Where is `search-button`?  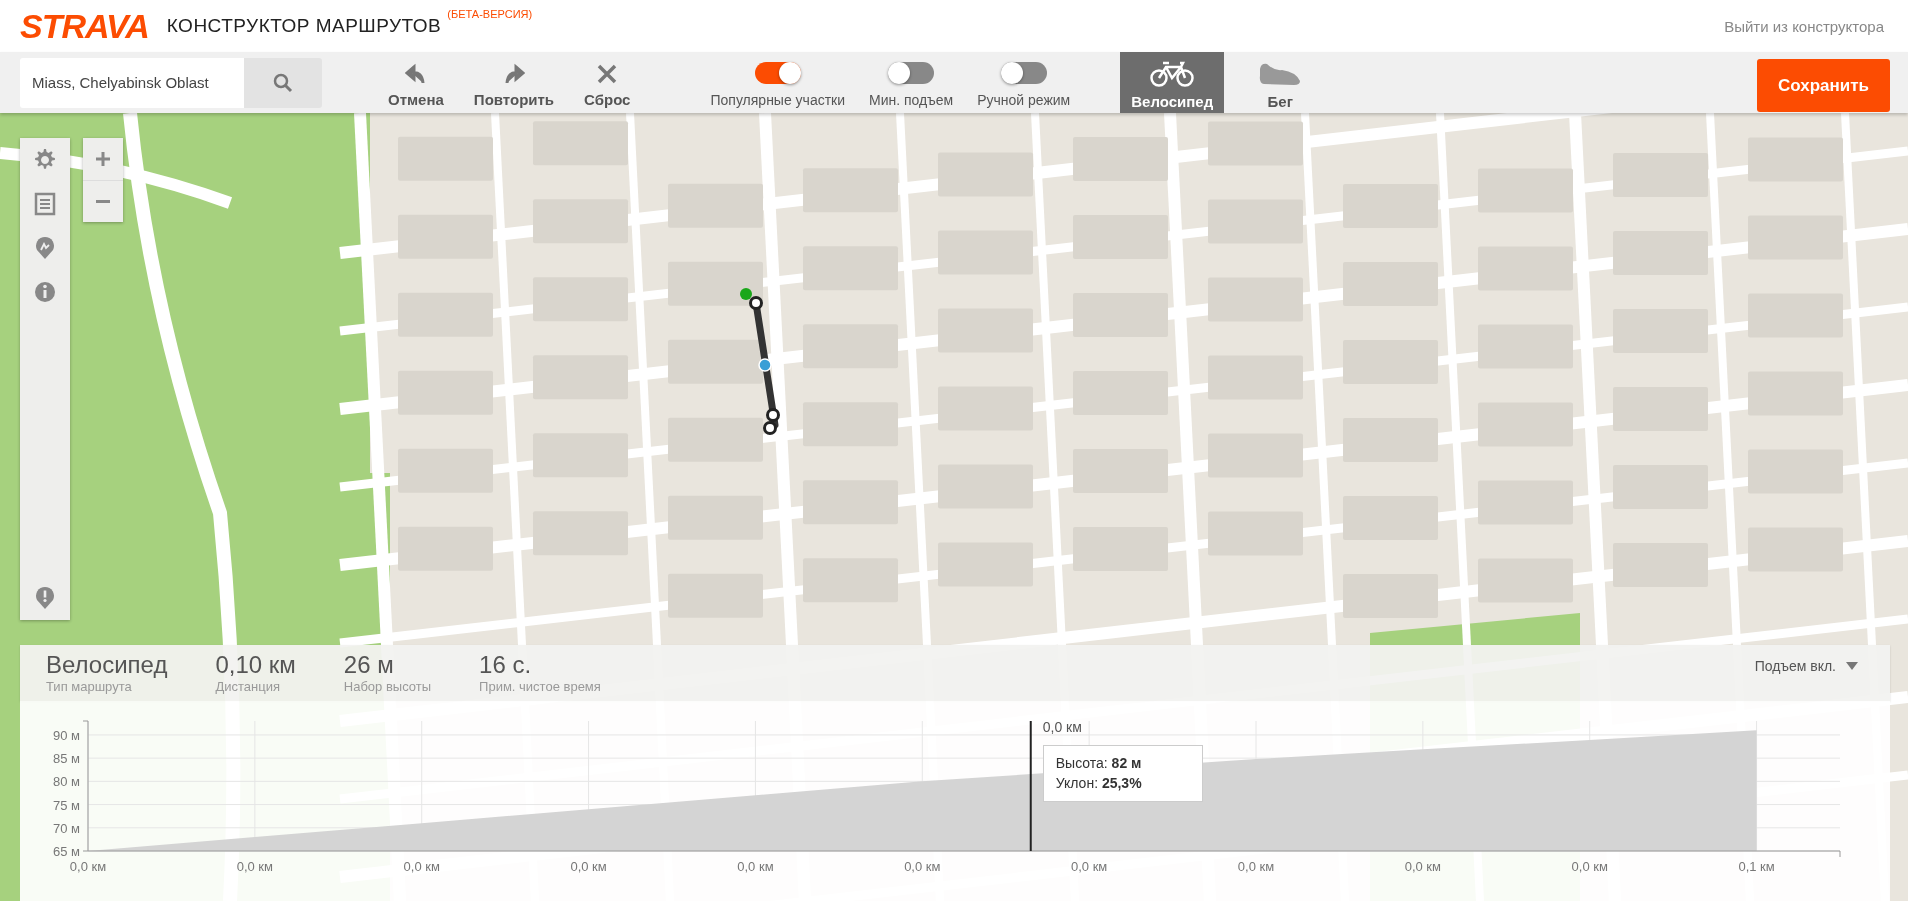
search-button is located at coordinates (283, 82).